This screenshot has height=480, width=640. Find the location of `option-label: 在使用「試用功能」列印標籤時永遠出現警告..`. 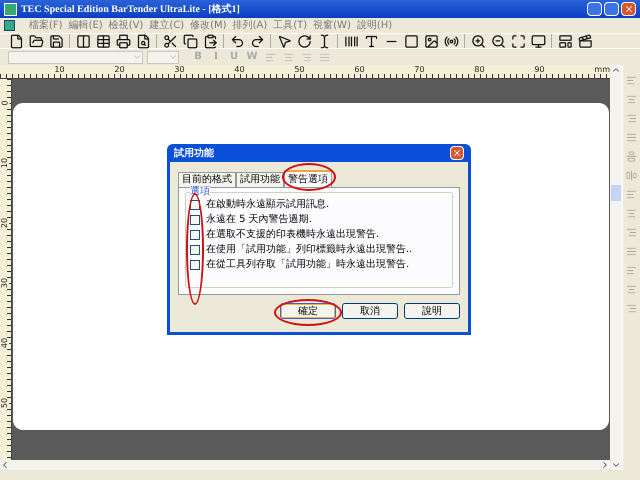

option-label: 在使用「試用功能」列印標籤時永遠出現警告.. is located at coordinates (309, 250).